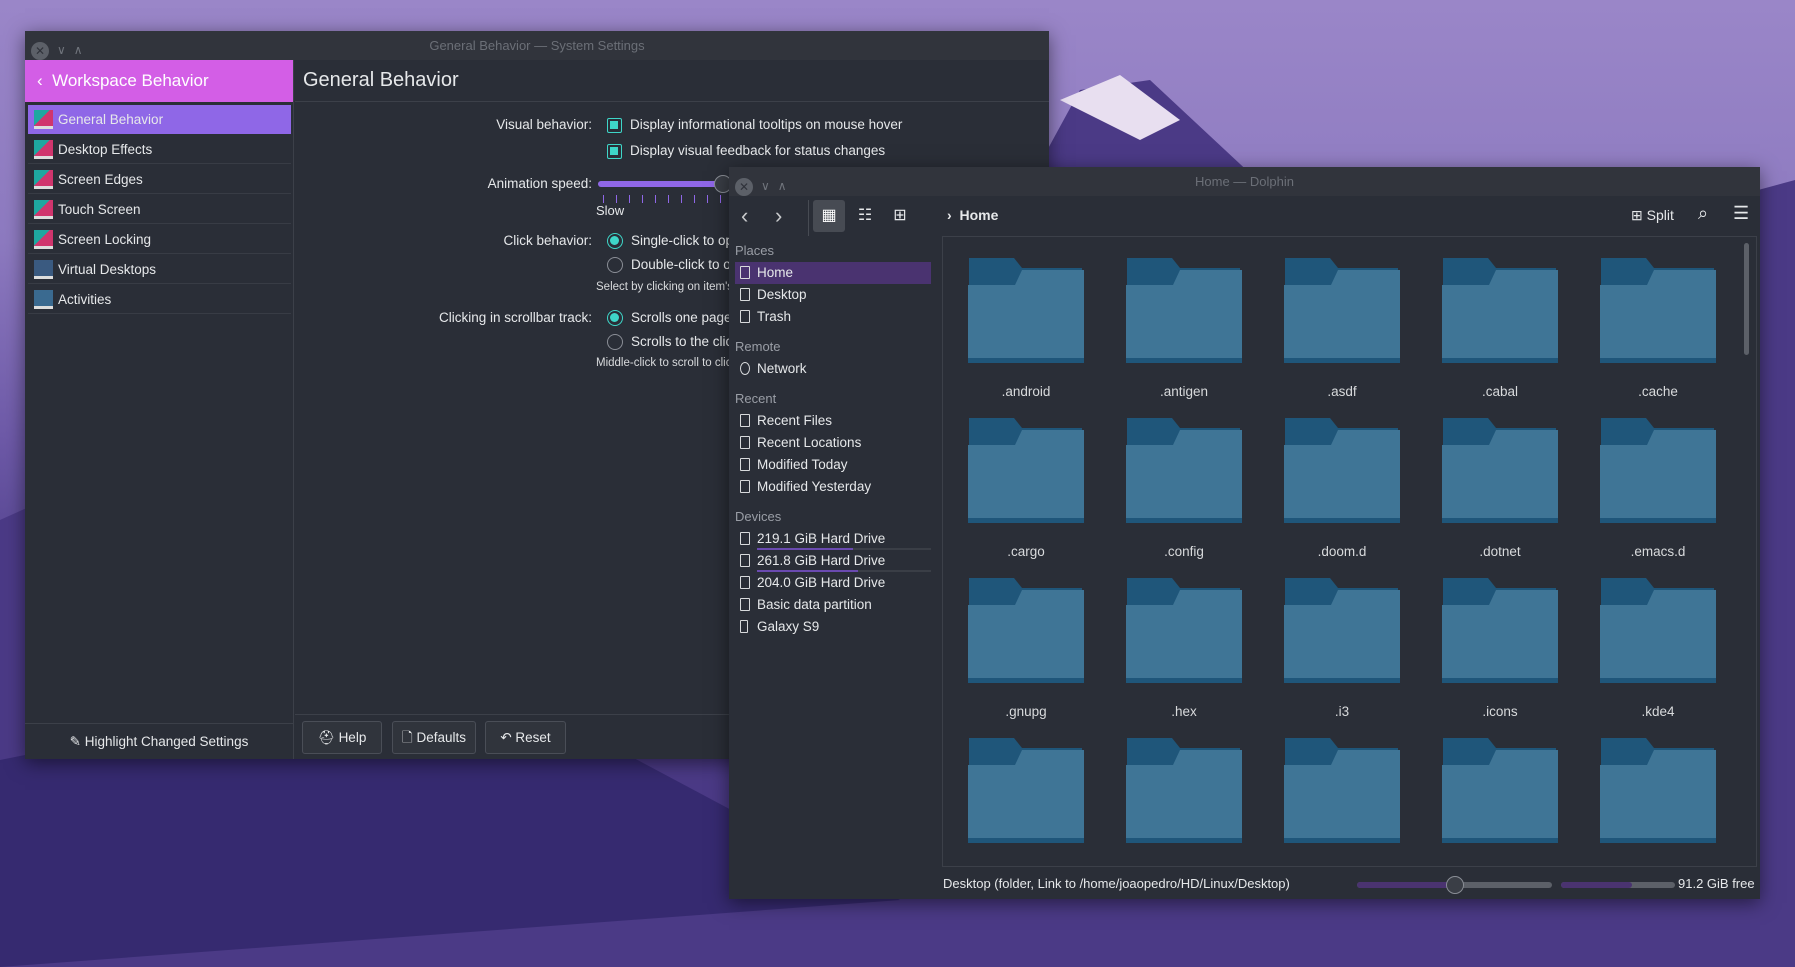 Image resolution: width=1795 pixels, height=967 pixels. I want to click on slider-fill, so click(660, 184).